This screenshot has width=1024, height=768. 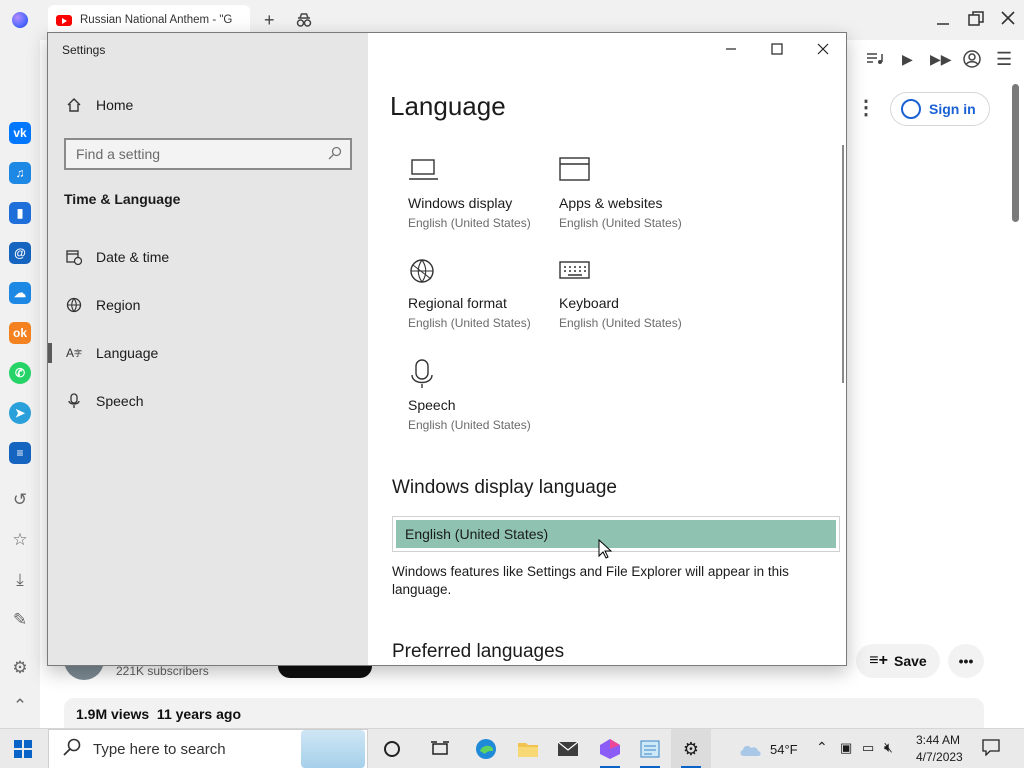 What do you see at coordinates (162, 671) in the screenshot?
I see `subscriber-count: 221K subscribers` at bounding box center [162, 671].